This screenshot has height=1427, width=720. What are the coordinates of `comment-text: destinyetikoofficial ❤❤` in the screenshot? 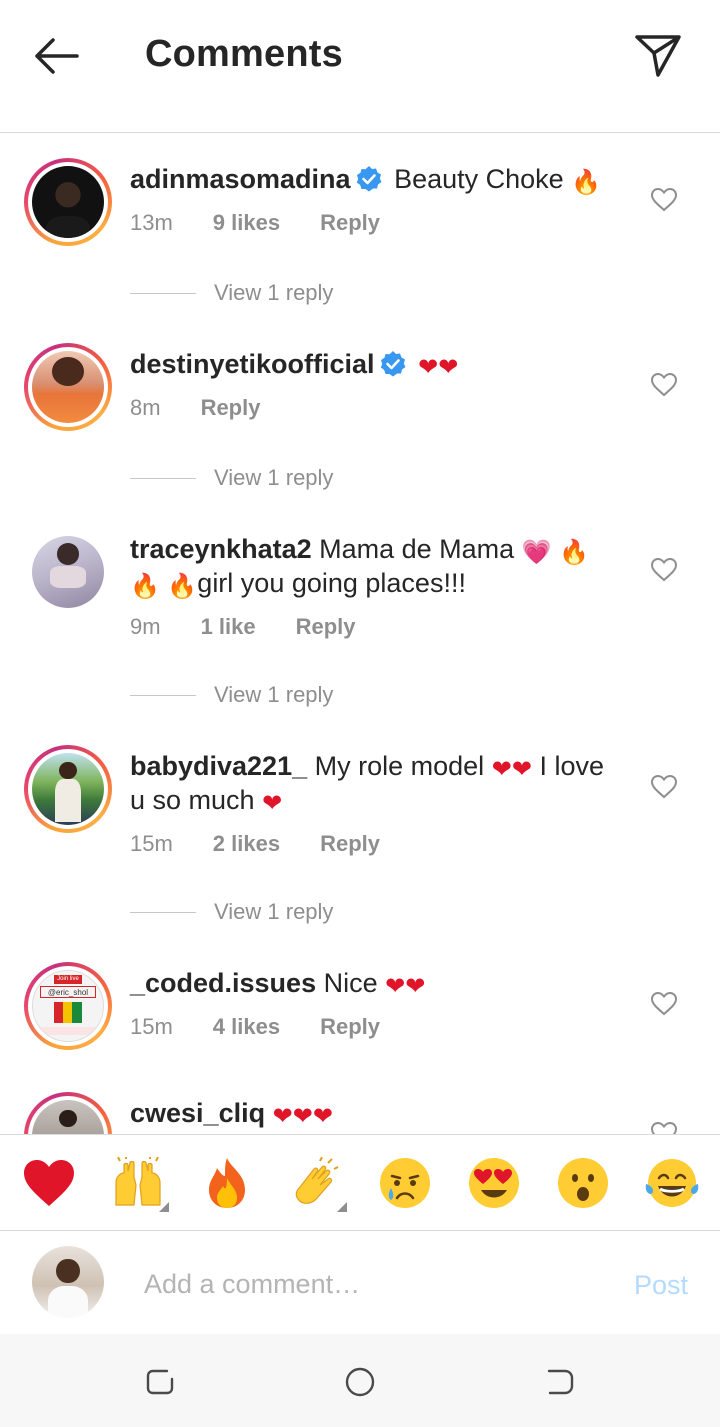 It's located at (370, 364).